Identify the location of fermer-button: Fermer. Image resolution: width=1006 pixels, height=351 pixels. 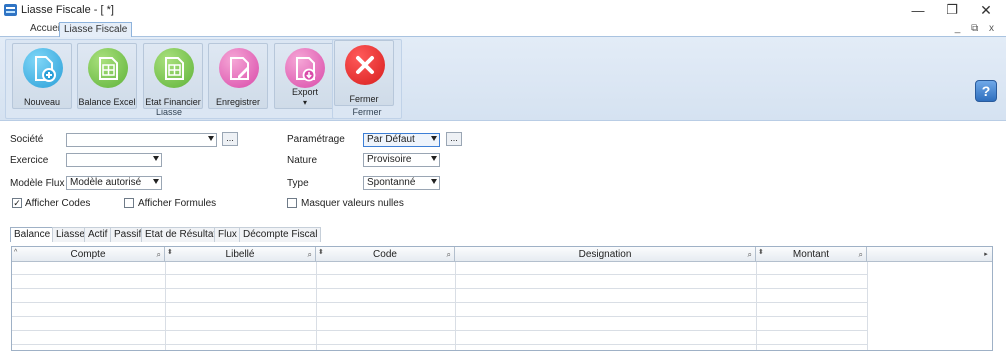
(364, 73).